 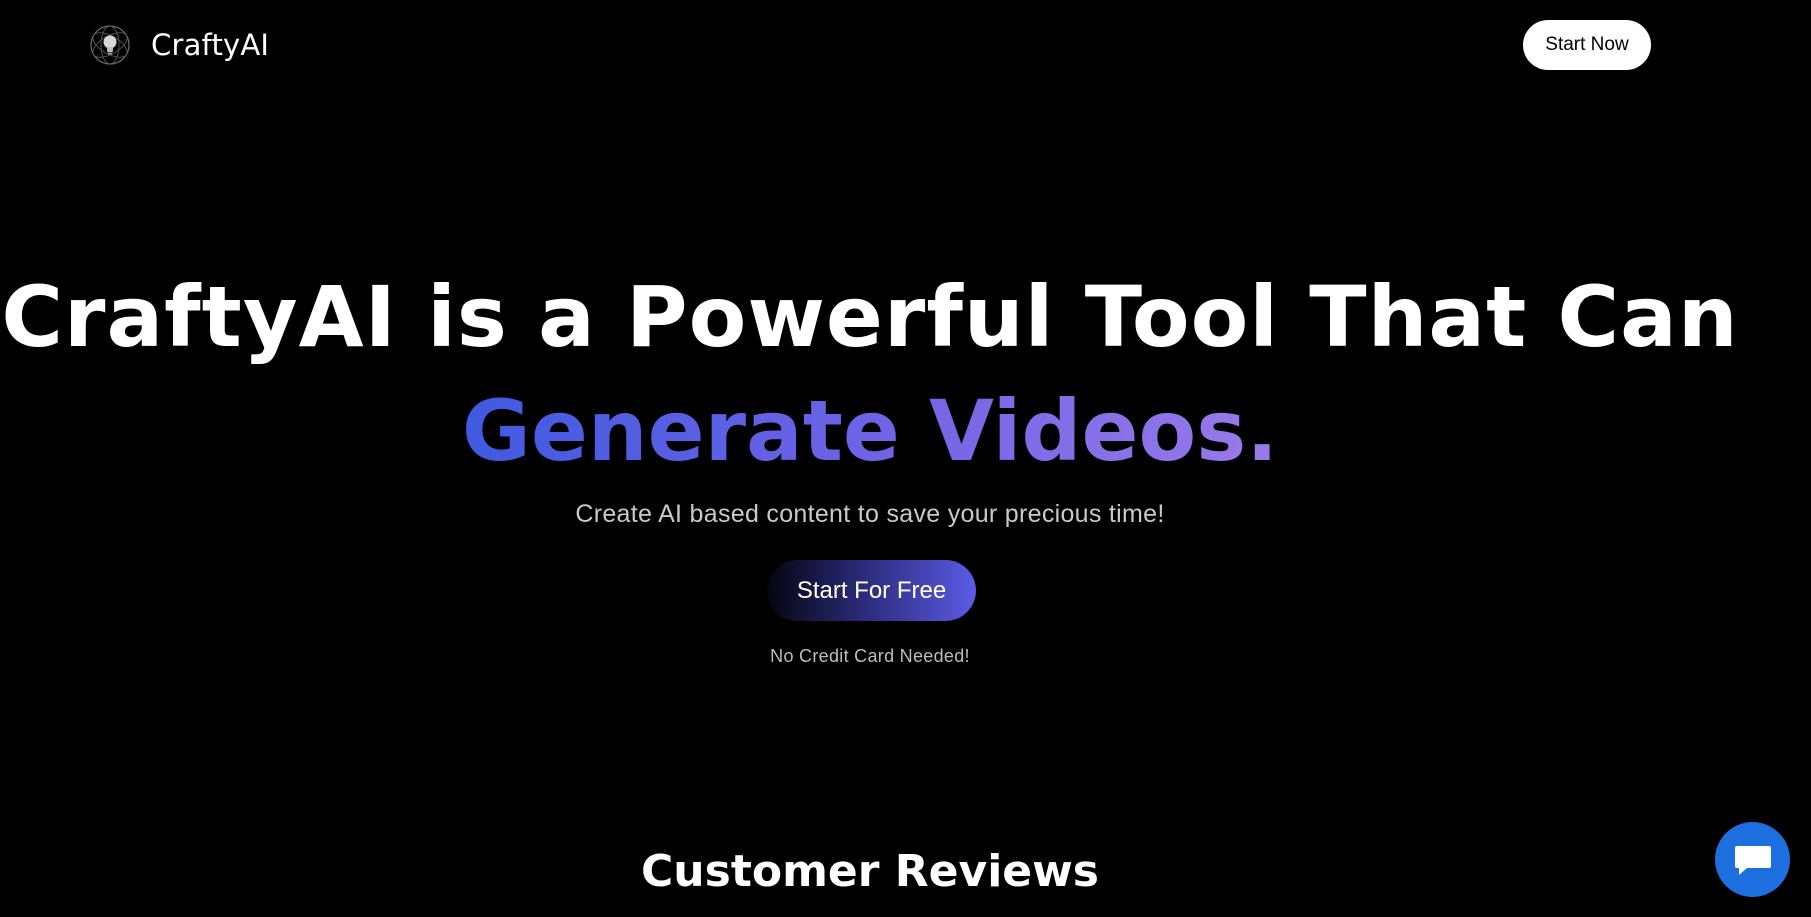 I want to click on hero-headline-line2: Generate Videos., so click(x=870, y=431).